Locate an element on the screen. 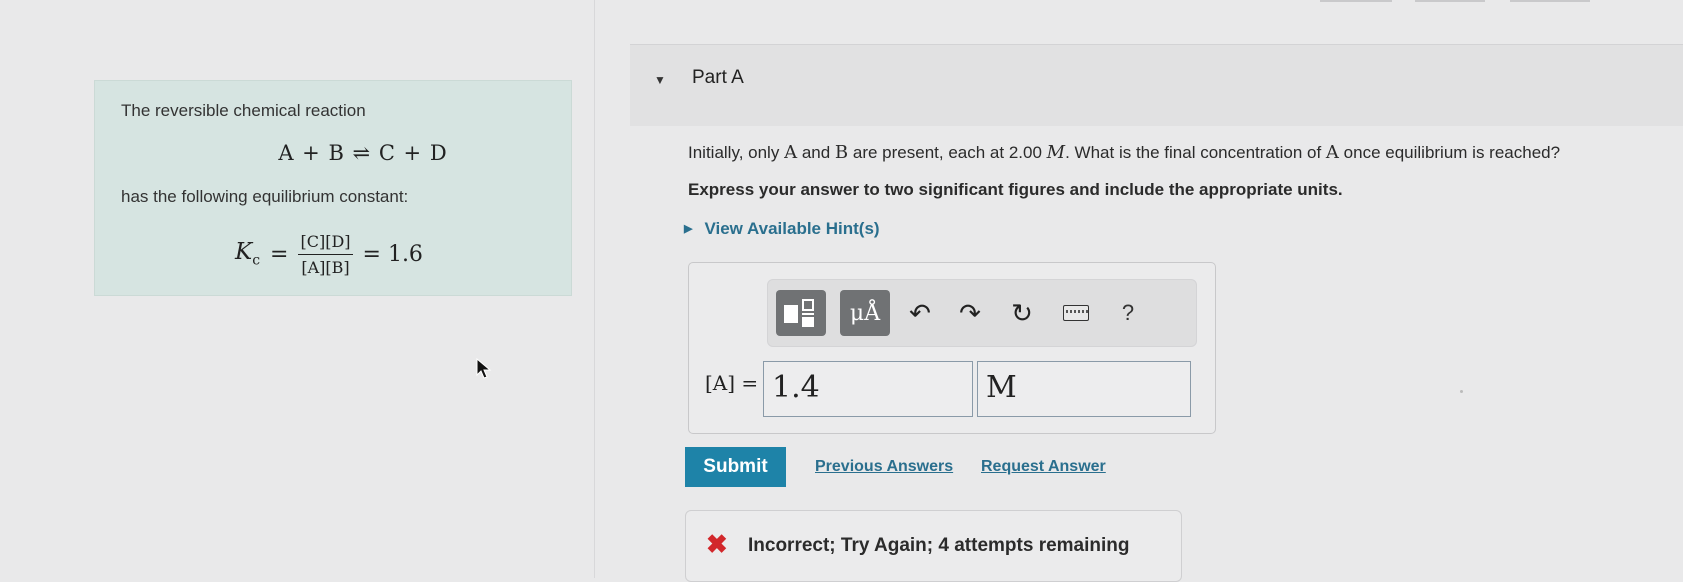  equals-sign: = is located at coordinates (279, 254).